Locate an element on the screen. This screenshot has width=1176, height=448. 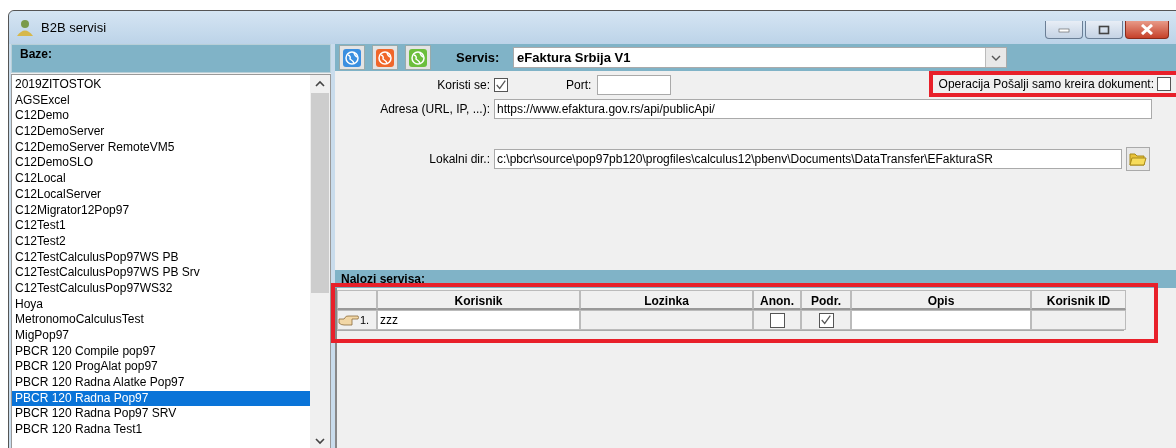
directory-field: c:\pbcr\source\pop97pb120\progfiles\calculus12\pbenv\Documents\DataTransfer\EFakturaSR is located at coordinates (808, 159).